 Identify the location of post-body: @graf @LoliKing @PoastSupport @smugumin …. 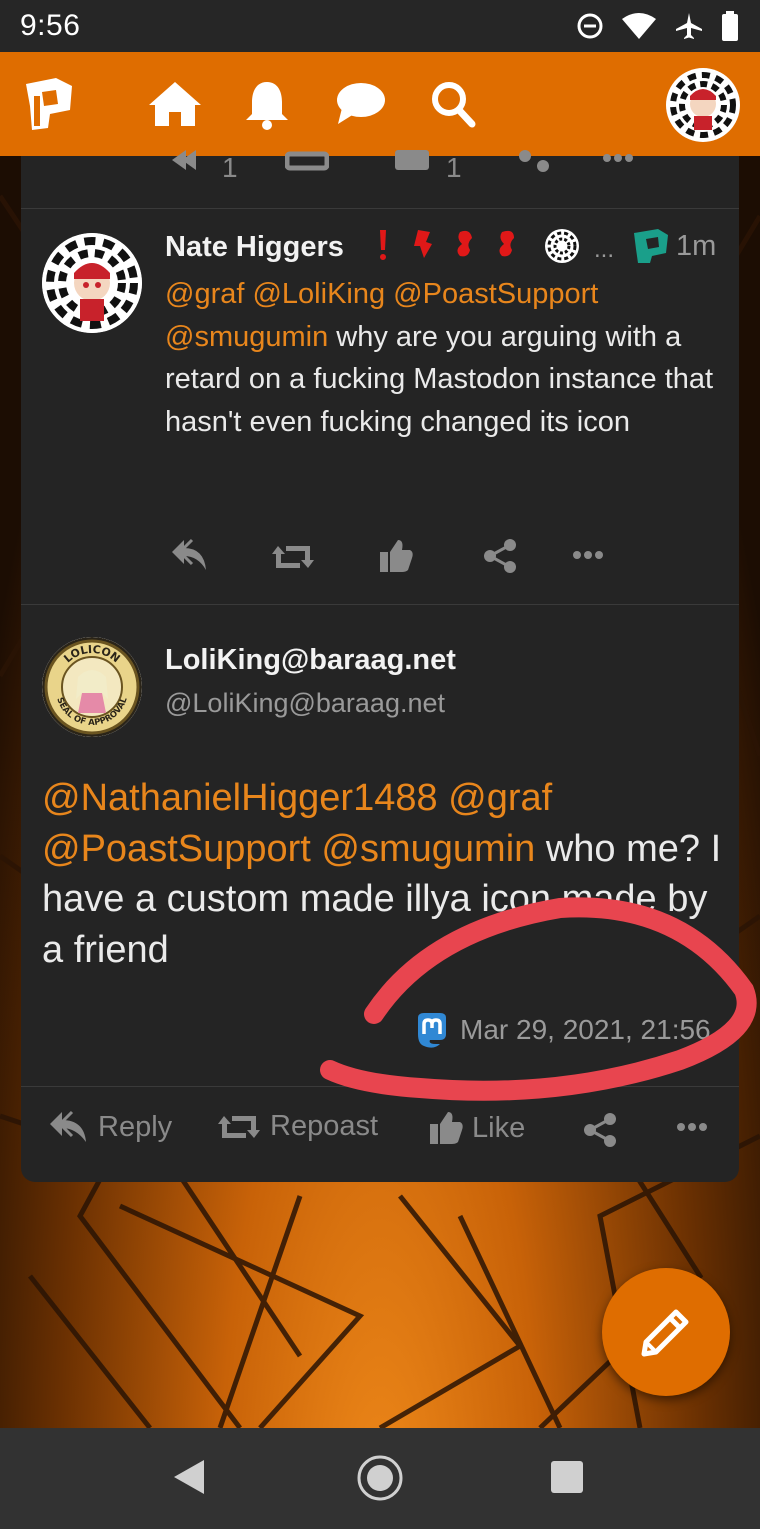
(445, 358).